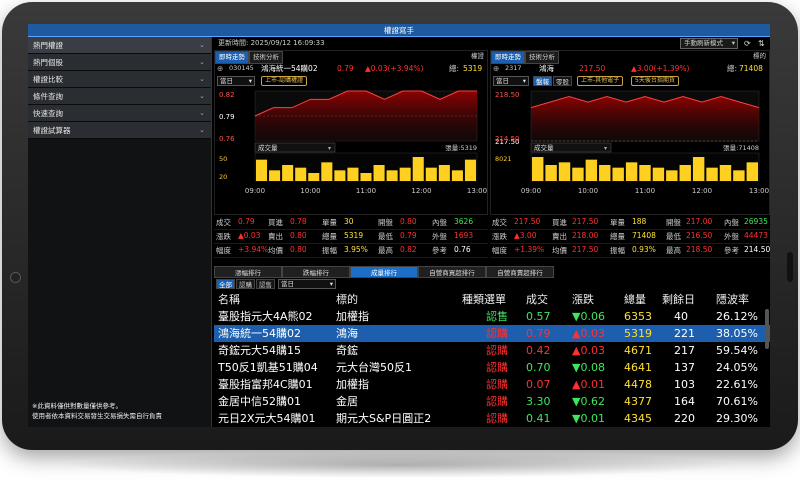  What do you see at coordinates (520, 272) in the screenshot?
I see `tab-dealer-sell-rank: 自營商賣超排行` at bounding box center [520, 272].